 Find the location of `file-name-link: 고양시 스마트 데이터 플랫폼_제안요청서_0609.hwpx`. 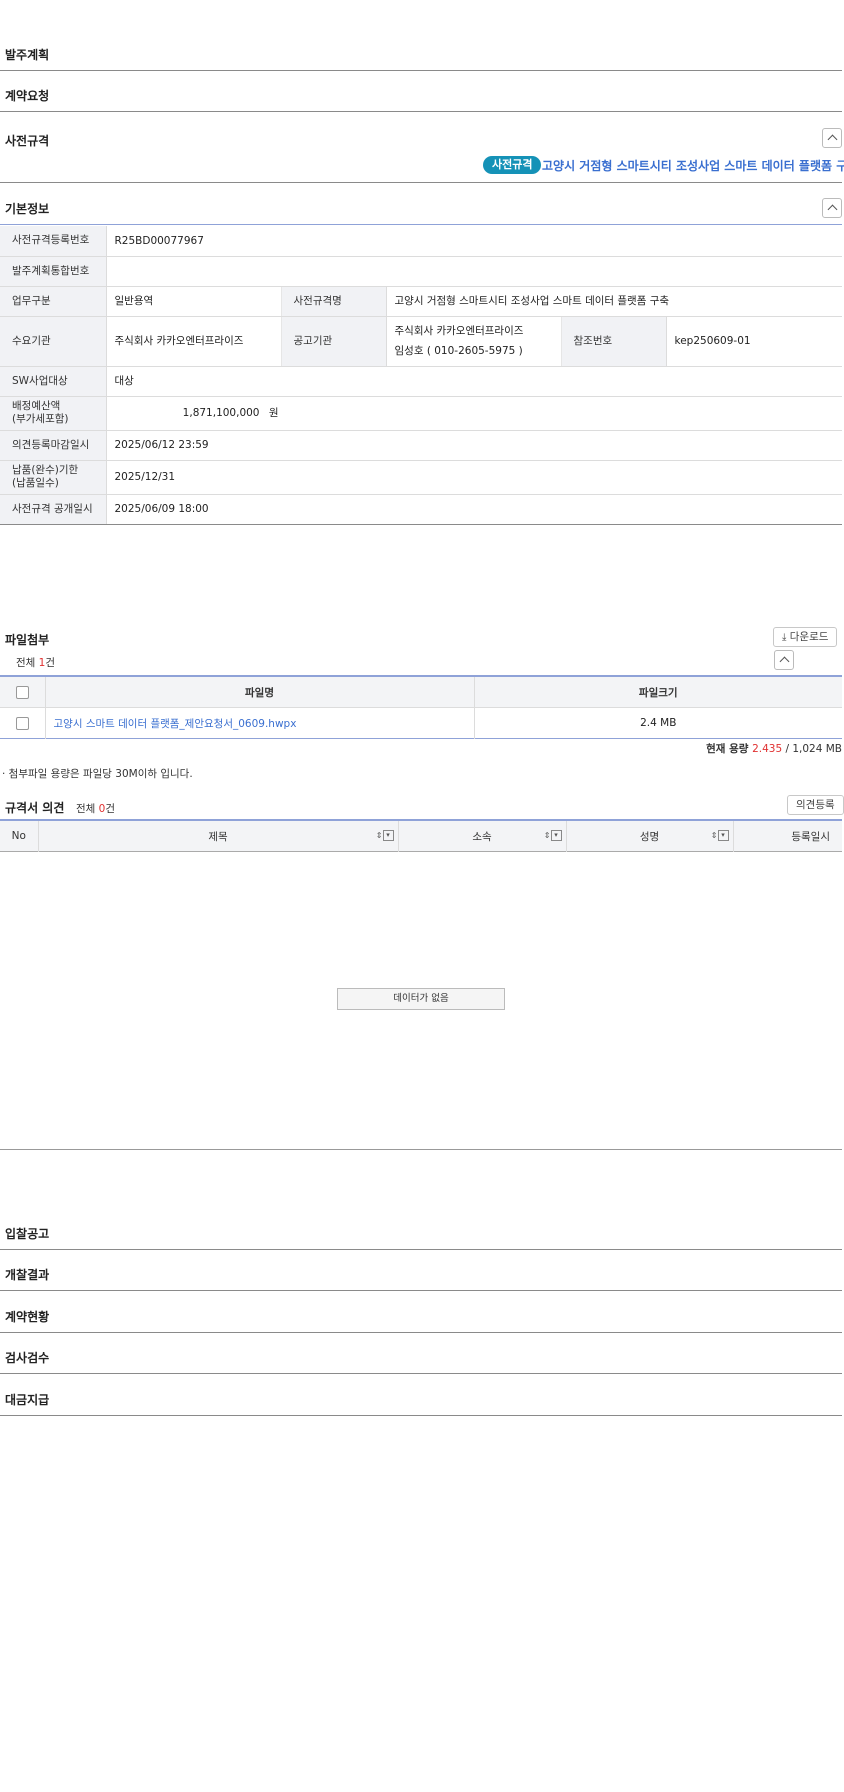

file-name-link: 고양시 스마트 데이터 플랫폼_제안요청서_0609.hwpx is located at coordinates (260, 723).